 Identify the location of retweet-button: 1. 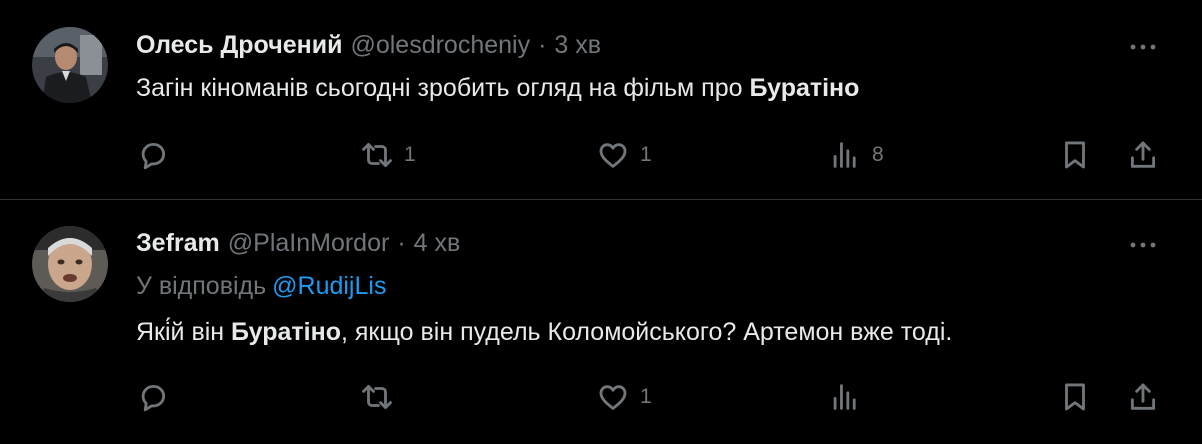
(388, 155).